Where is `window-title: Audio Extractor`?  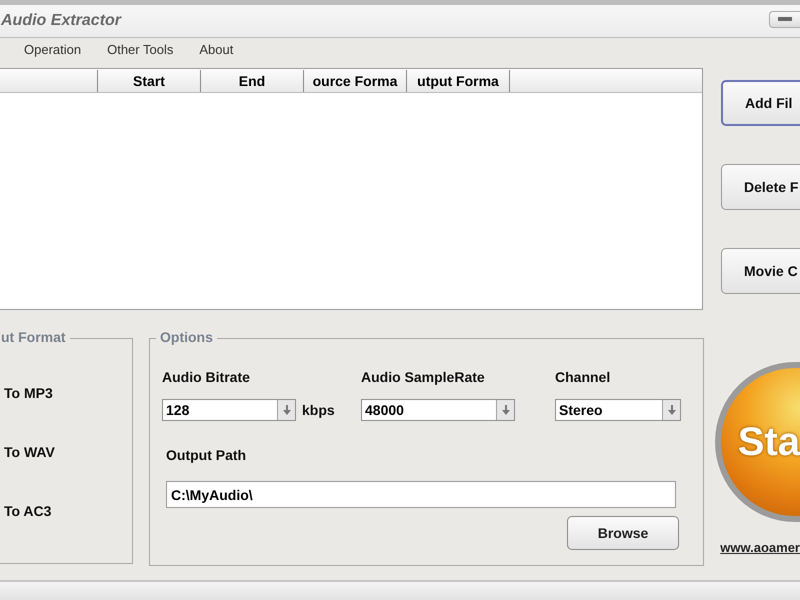
window-title: Audio Extractor is located at coordinates (61, 21).